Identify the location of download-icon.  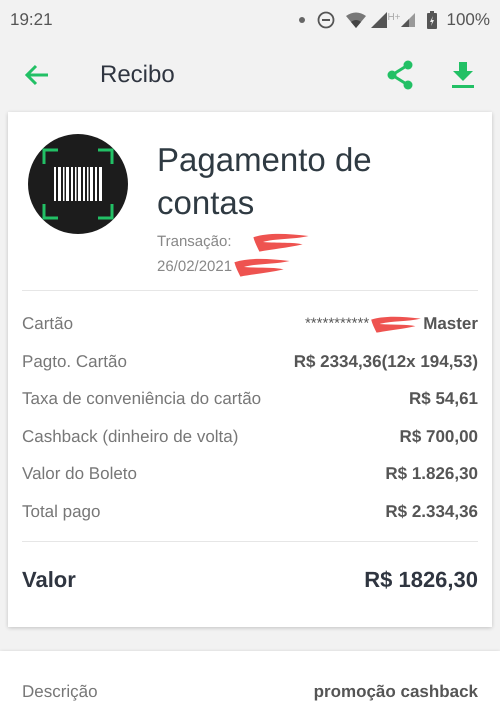
(463, 75).